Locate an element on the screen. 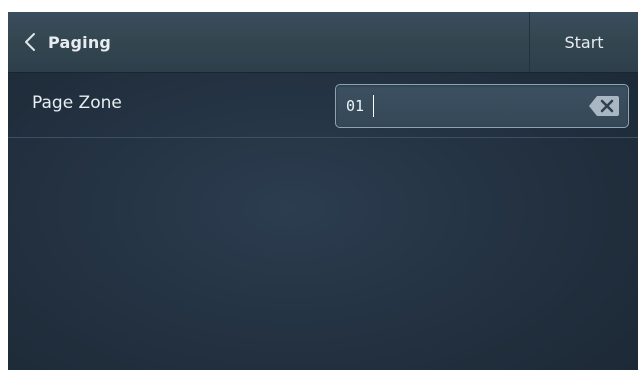 The image size is (643, 370). text-caret is located at coordinates (373, 106).